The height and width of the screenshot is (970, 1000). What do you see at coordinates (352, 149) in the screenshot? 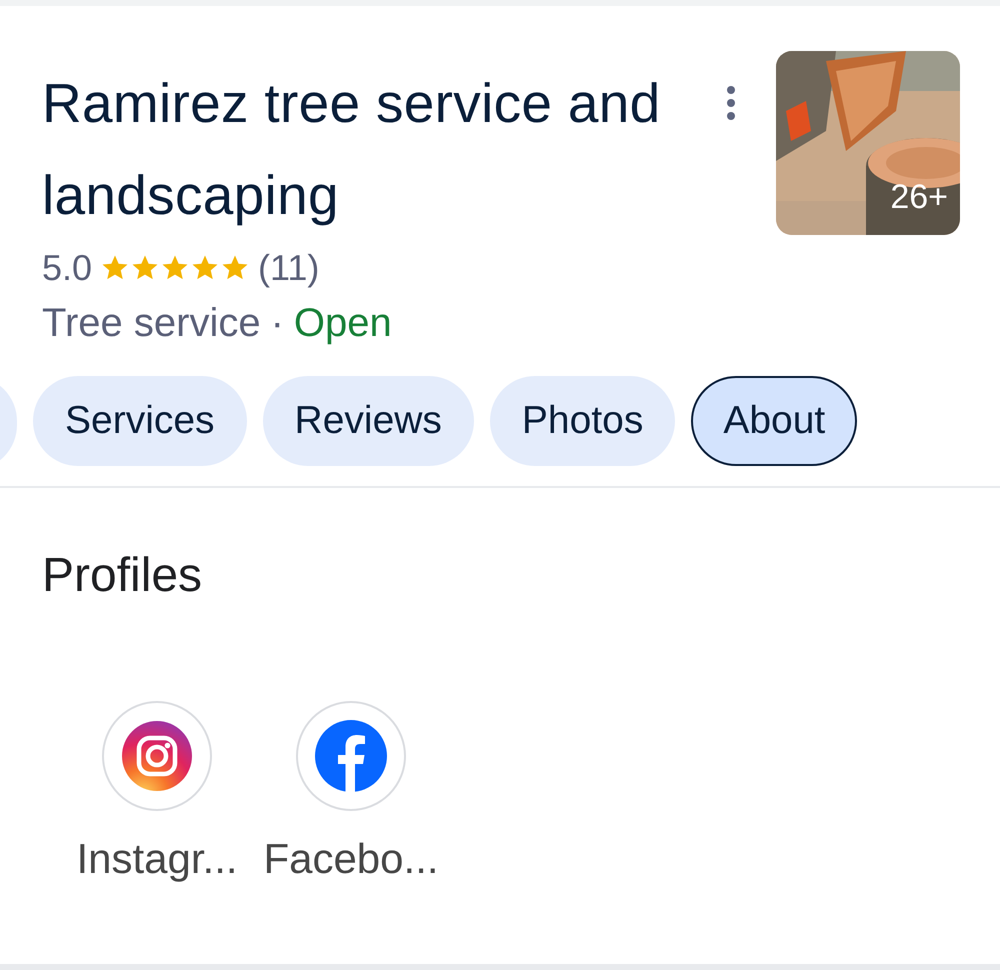
I see `place-title: Ramirez tree service and landscaping` at bounding box center [352, 149].